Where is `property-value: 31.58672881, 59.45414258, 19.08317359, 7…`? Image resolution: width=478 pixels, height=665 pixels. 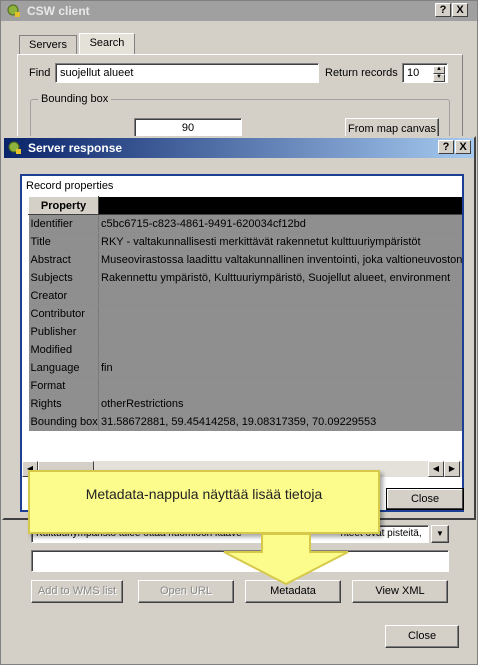 property-value: 31.58672881, 59.45414258, 19.08317359, 7… is located at coordinates (280, 421).